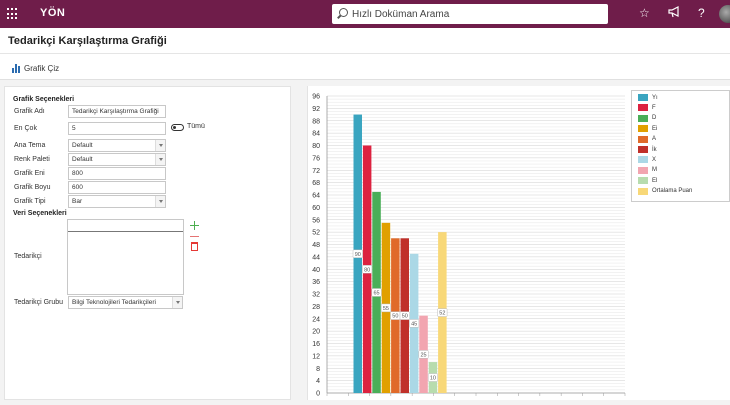 This screenshot has height=405, width=730. Describe the element at coordinates (316, 295) in the screenshot. I see `y-tick-label: 32` at that location.